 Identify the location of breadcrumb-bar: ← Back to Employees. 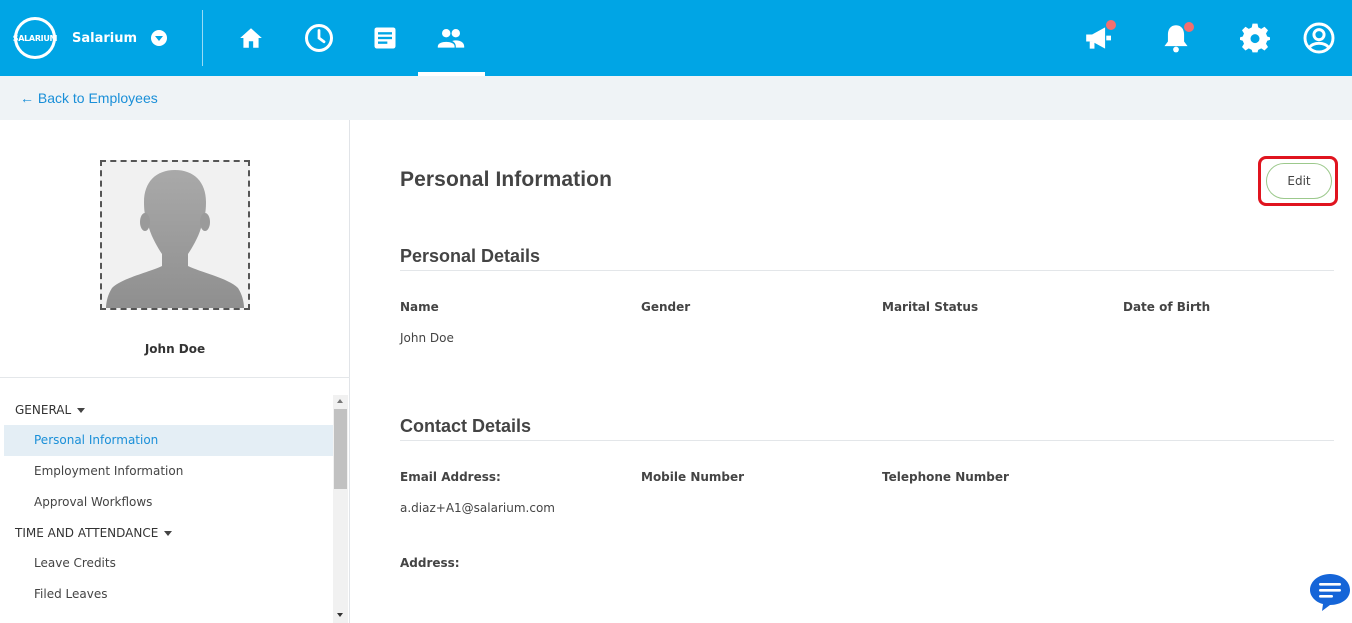
(676, 98).